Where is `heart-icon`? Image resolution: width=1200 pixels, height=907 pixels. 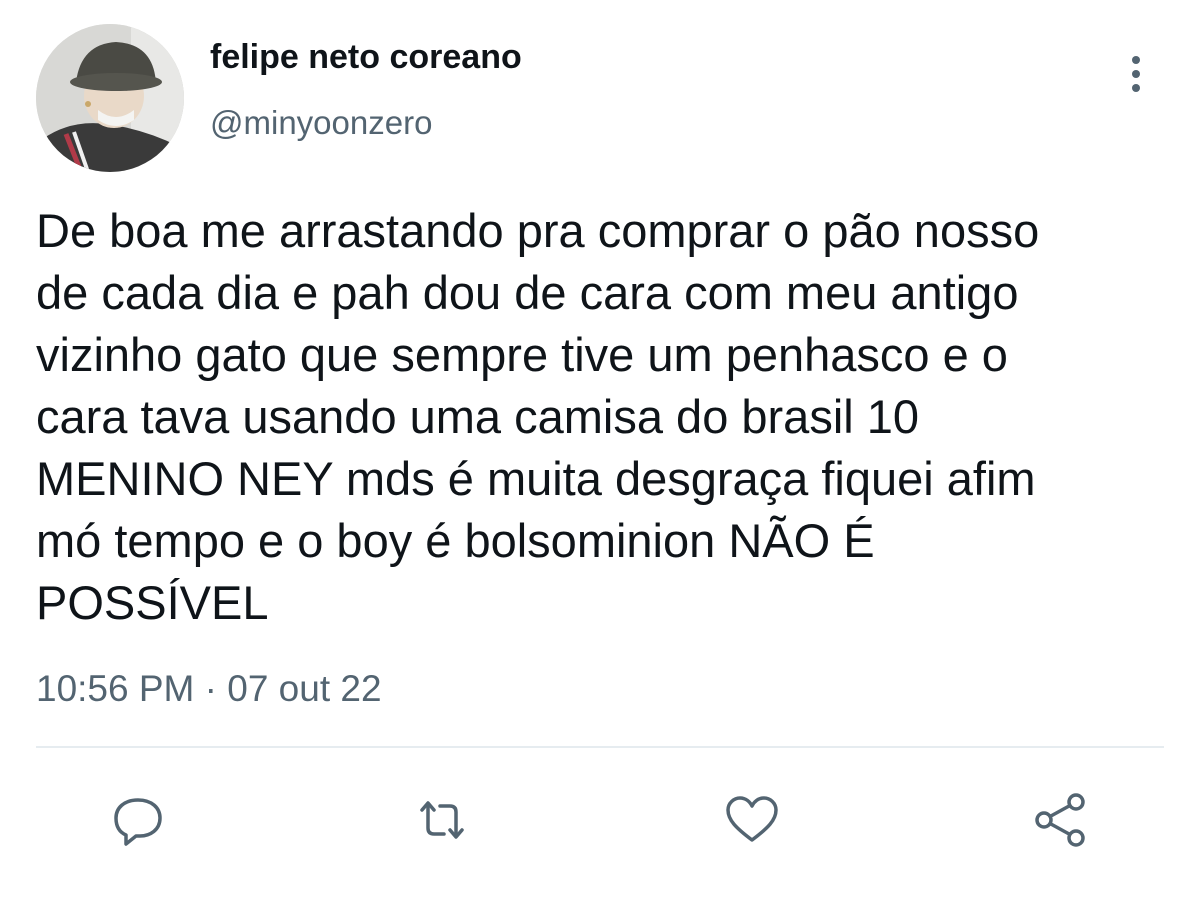
heart-icon is located at coordinates (752, 819).